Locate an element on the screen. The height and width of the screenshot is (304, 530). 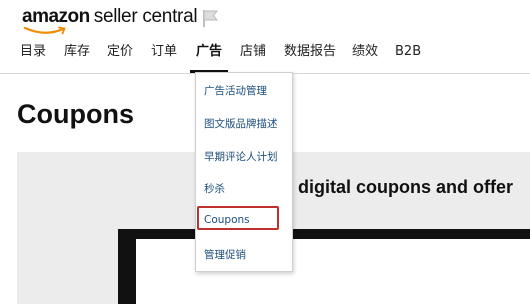
main-nav: 目录 库存 定价 订单 广告 店铺 数据报告 绩效 B2B is located at coordinates (265, 56).